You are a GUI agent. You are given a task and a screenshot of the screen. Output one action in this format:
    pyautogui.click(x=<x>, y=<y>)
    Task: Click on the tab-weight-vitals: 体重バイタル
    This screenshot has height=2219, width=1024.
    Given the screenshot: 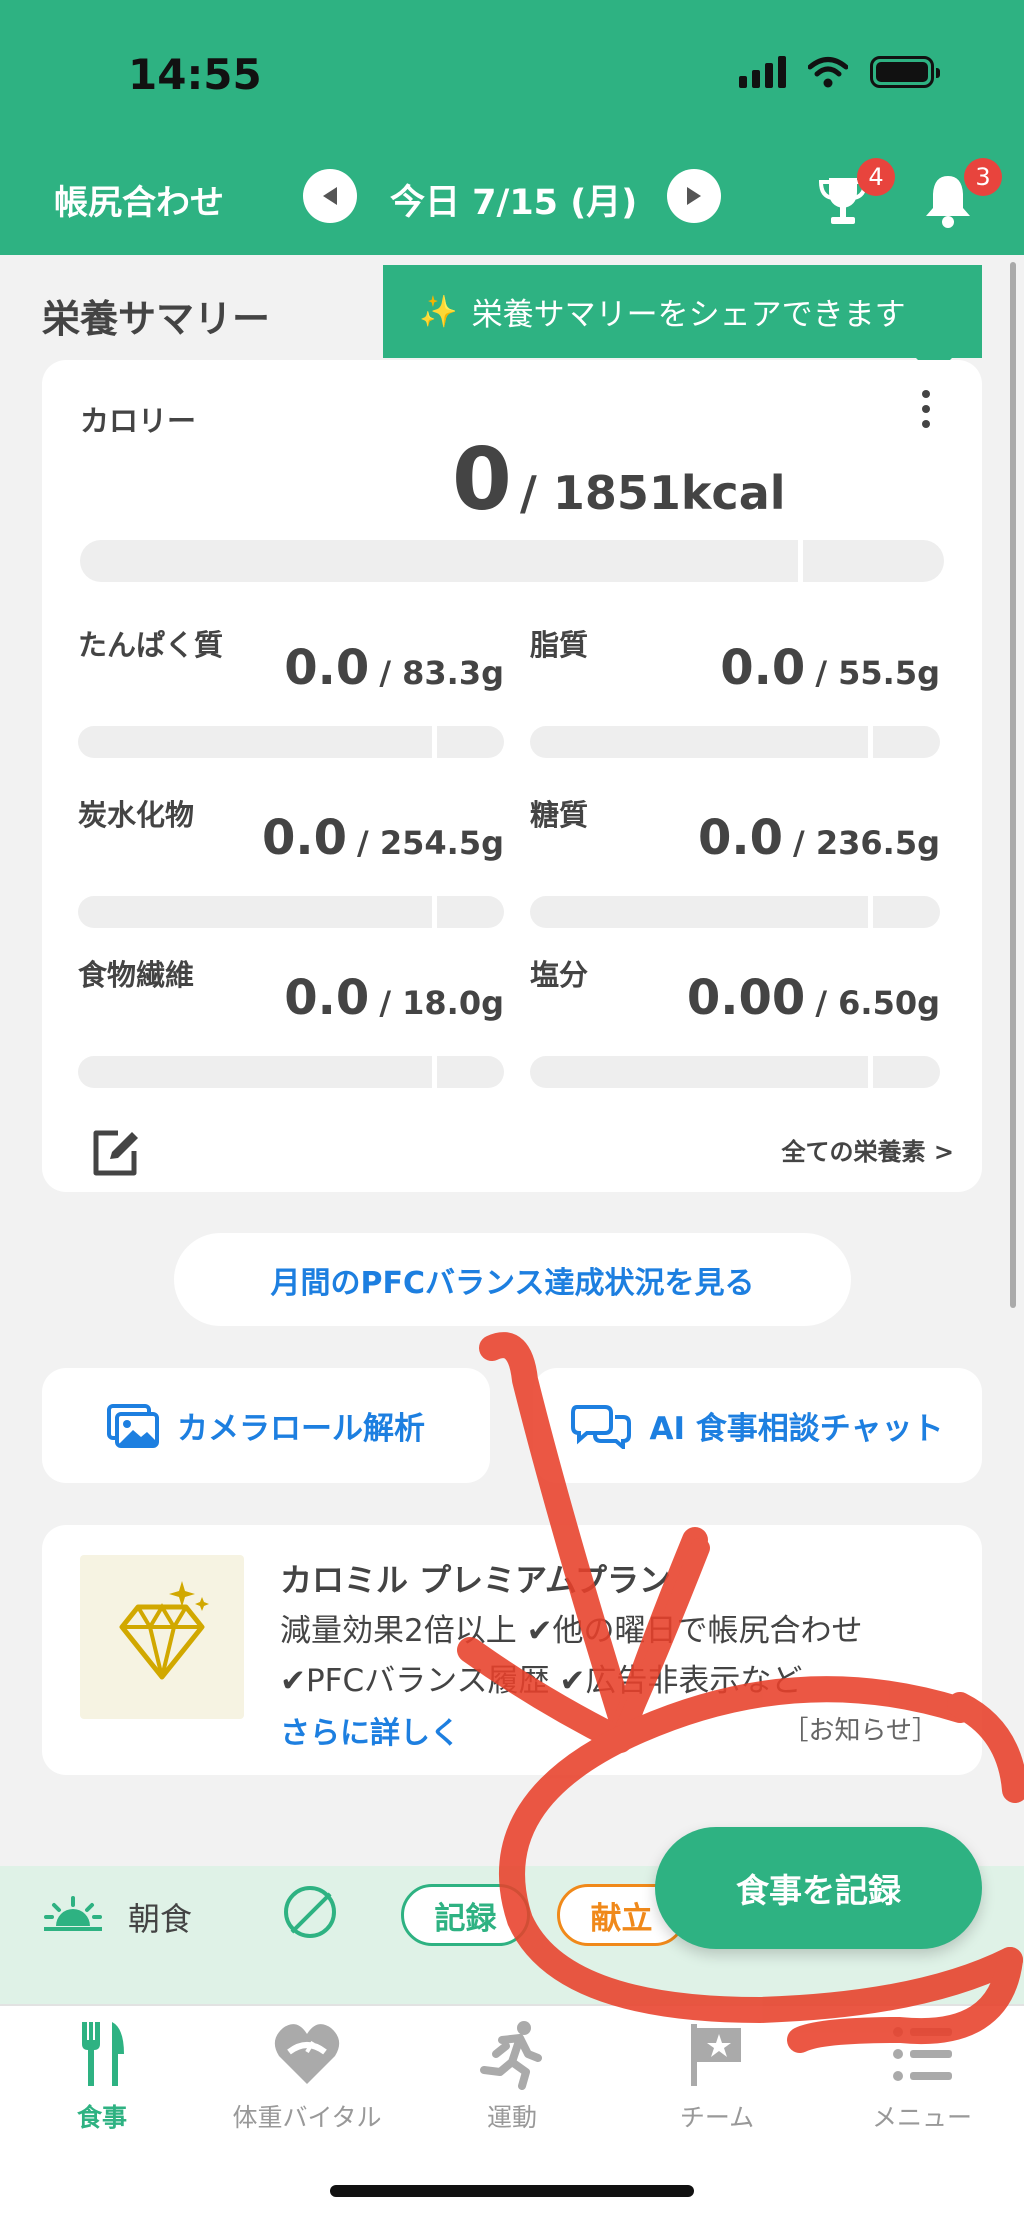 What is the action you would take?
    pyautogui.click(x=307, y=2076)
    